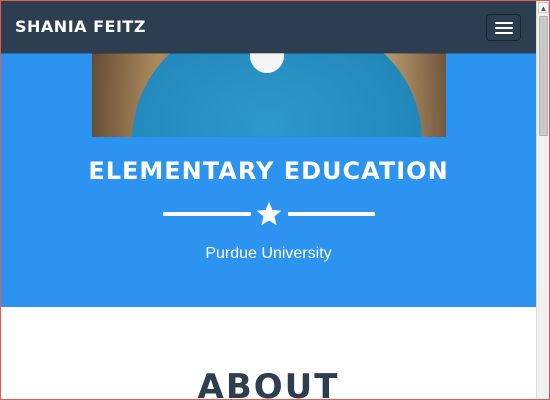  Describe the element at coordinates (543, 76) in the screenshot. I see `scrollbar-thumb` at that location.